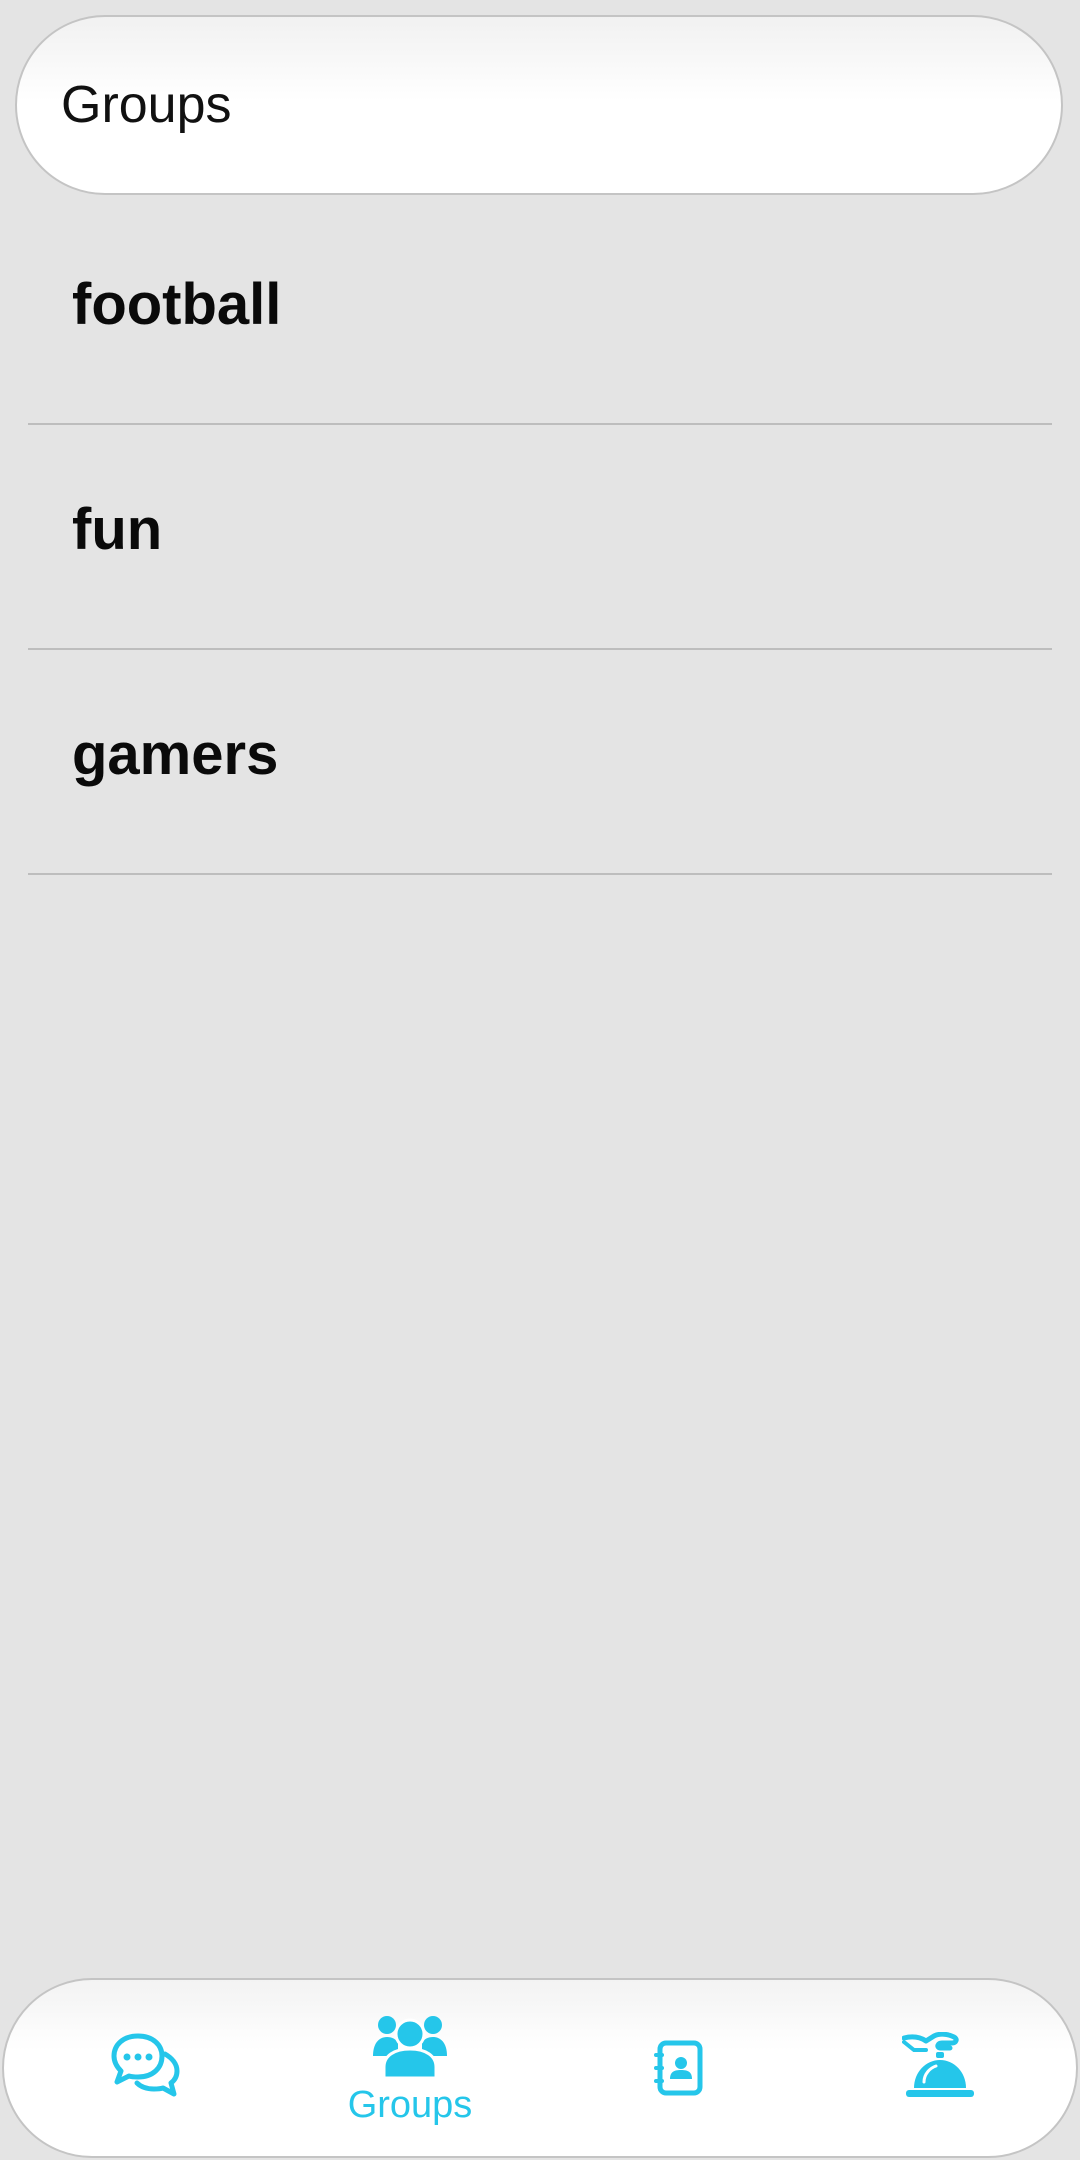  I want to click on group-name: football, so click(177, 304).